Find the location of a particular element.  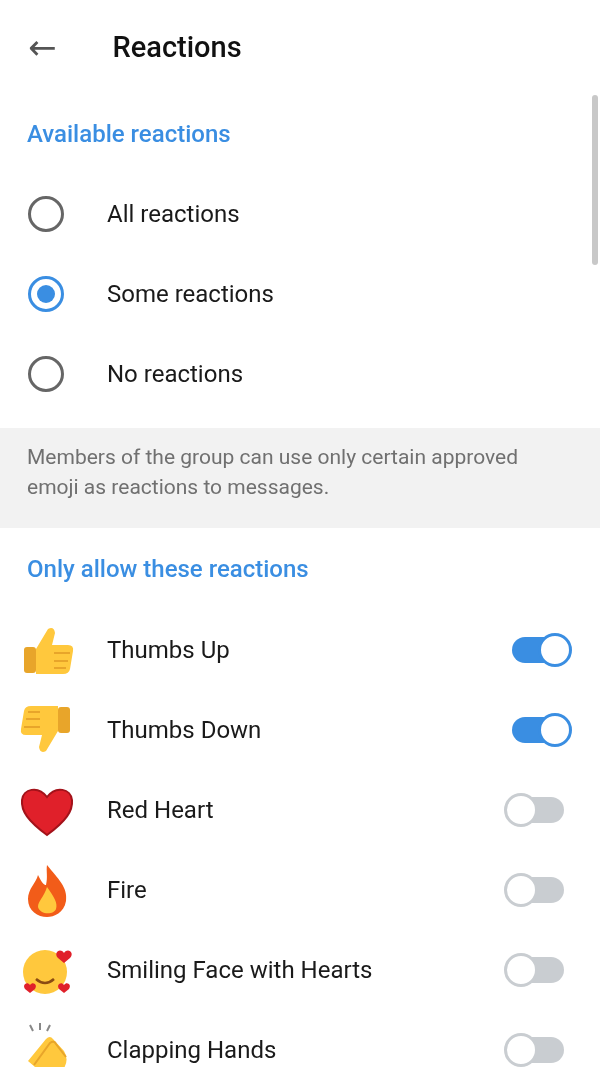

reaction-label: Clapping Hands is located at coordinates (192, 1050).